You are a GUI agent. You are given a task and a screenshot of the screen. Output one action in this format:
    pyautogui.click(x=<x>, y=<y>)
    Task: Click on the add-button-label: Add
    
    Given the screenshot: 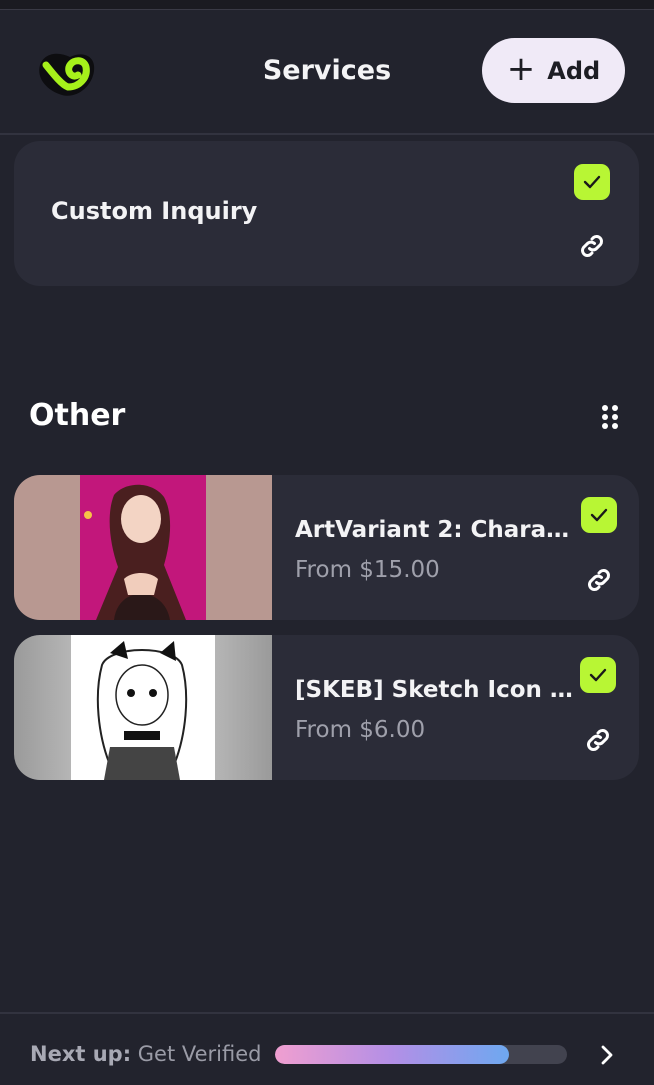 What is the action you would take?
    pyautogui.click(x=574, y=70)
    